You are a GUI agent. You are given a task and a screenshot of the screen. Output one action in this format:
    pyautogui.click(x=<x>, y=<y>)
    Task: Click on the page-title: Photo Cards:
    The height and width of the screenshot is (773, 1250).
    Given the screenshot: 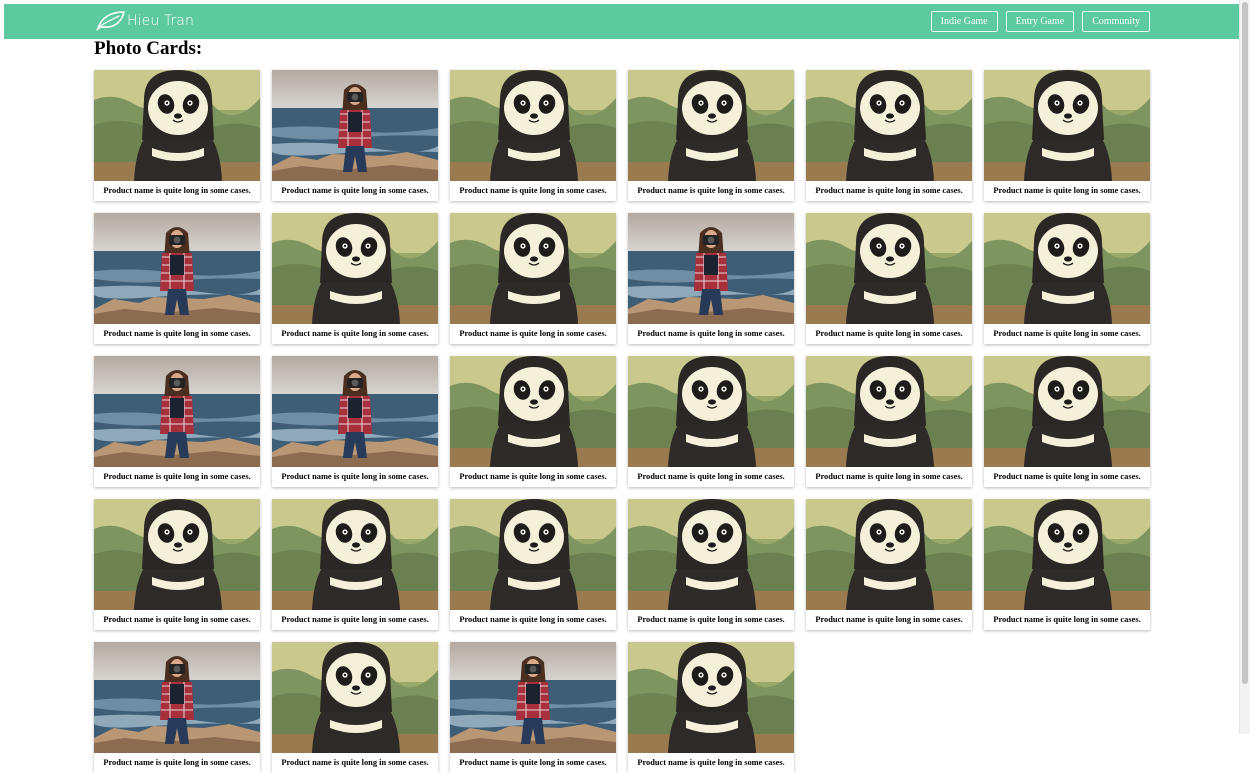 What is the action you would take?
    pyautogui.click(x=148, y=48)
    